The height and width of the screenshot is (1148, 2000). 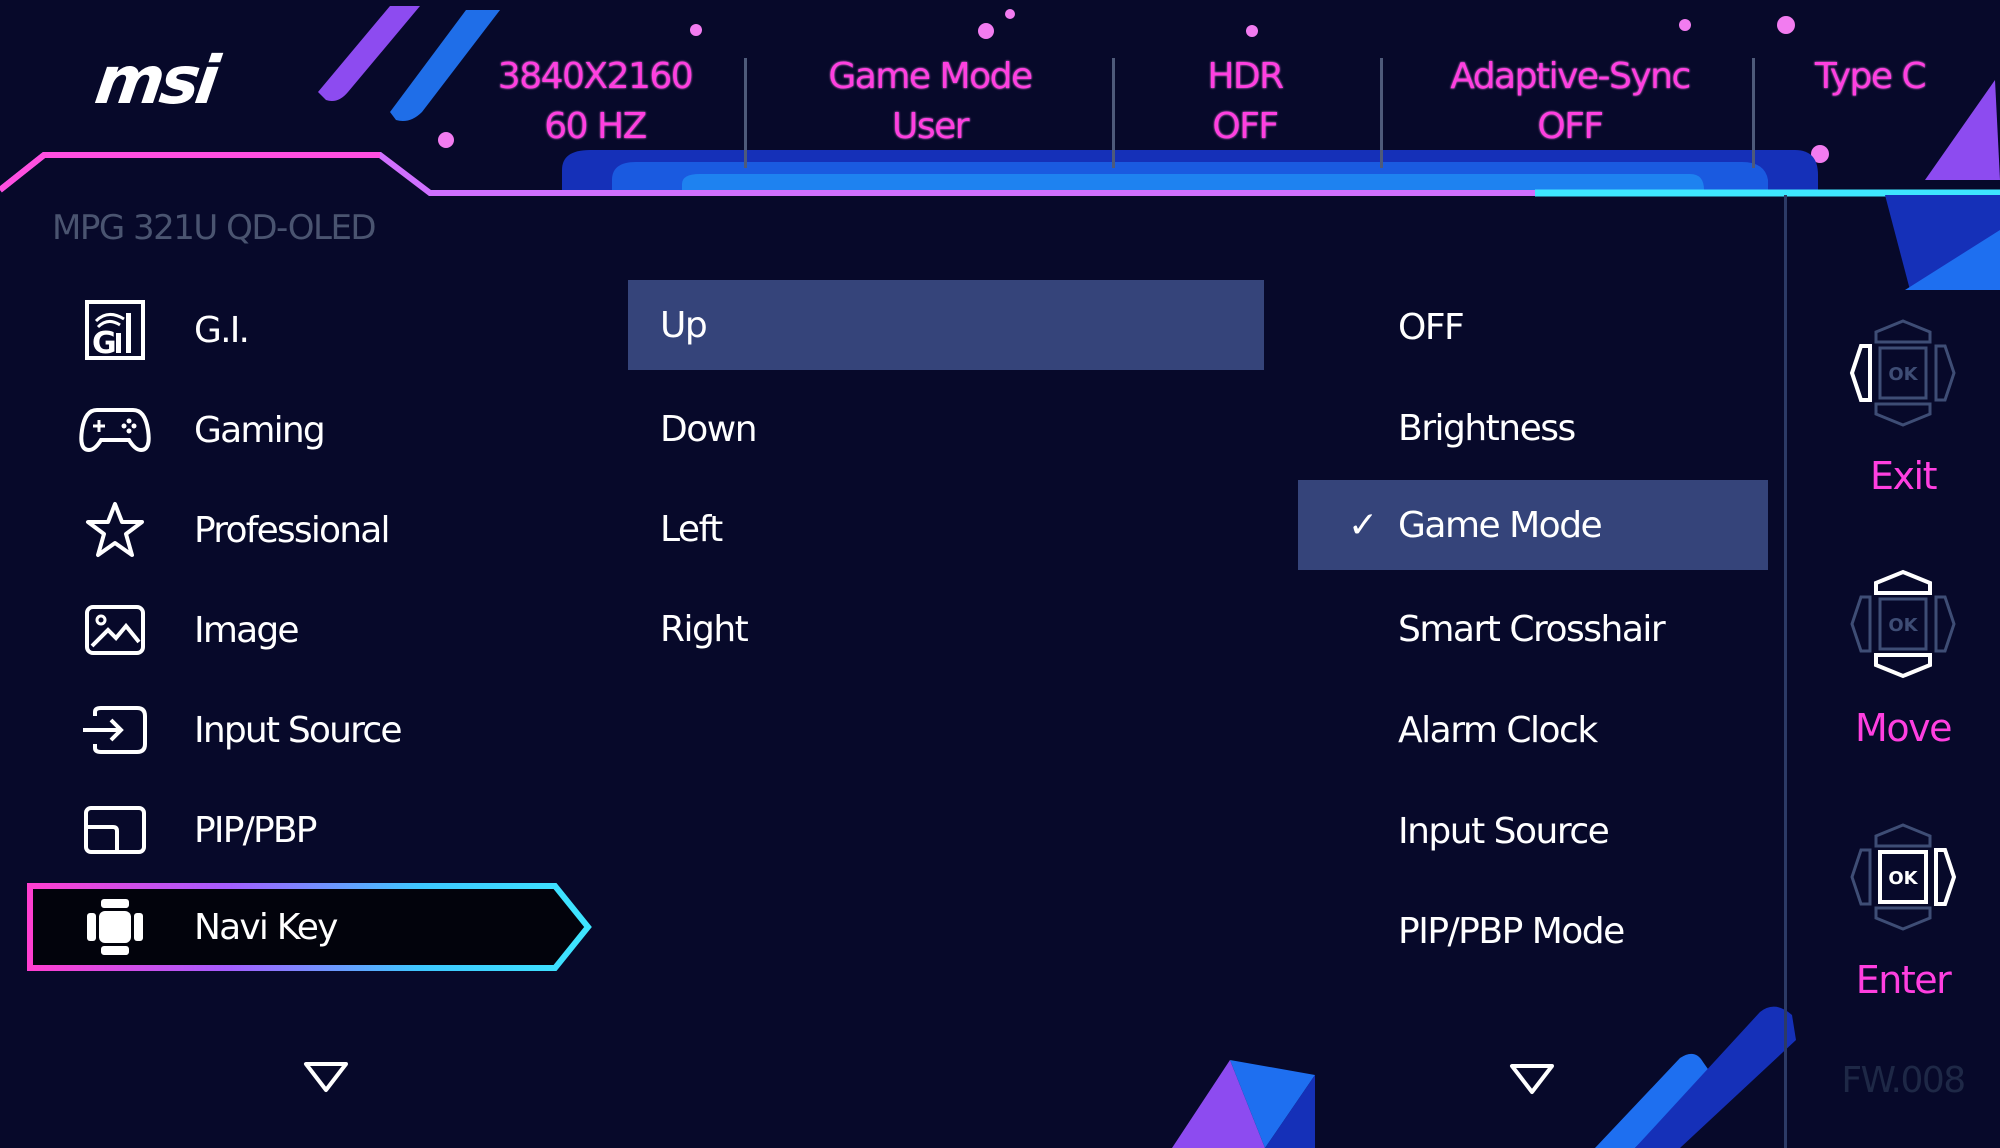 I want to click on submenu-item-up: Up, so click(x=946, y=325).